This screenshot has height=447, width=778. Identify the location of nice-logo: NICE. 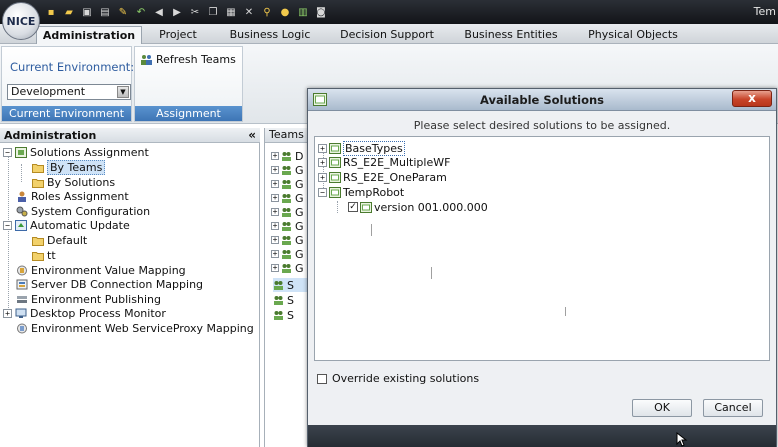
(21, 21).